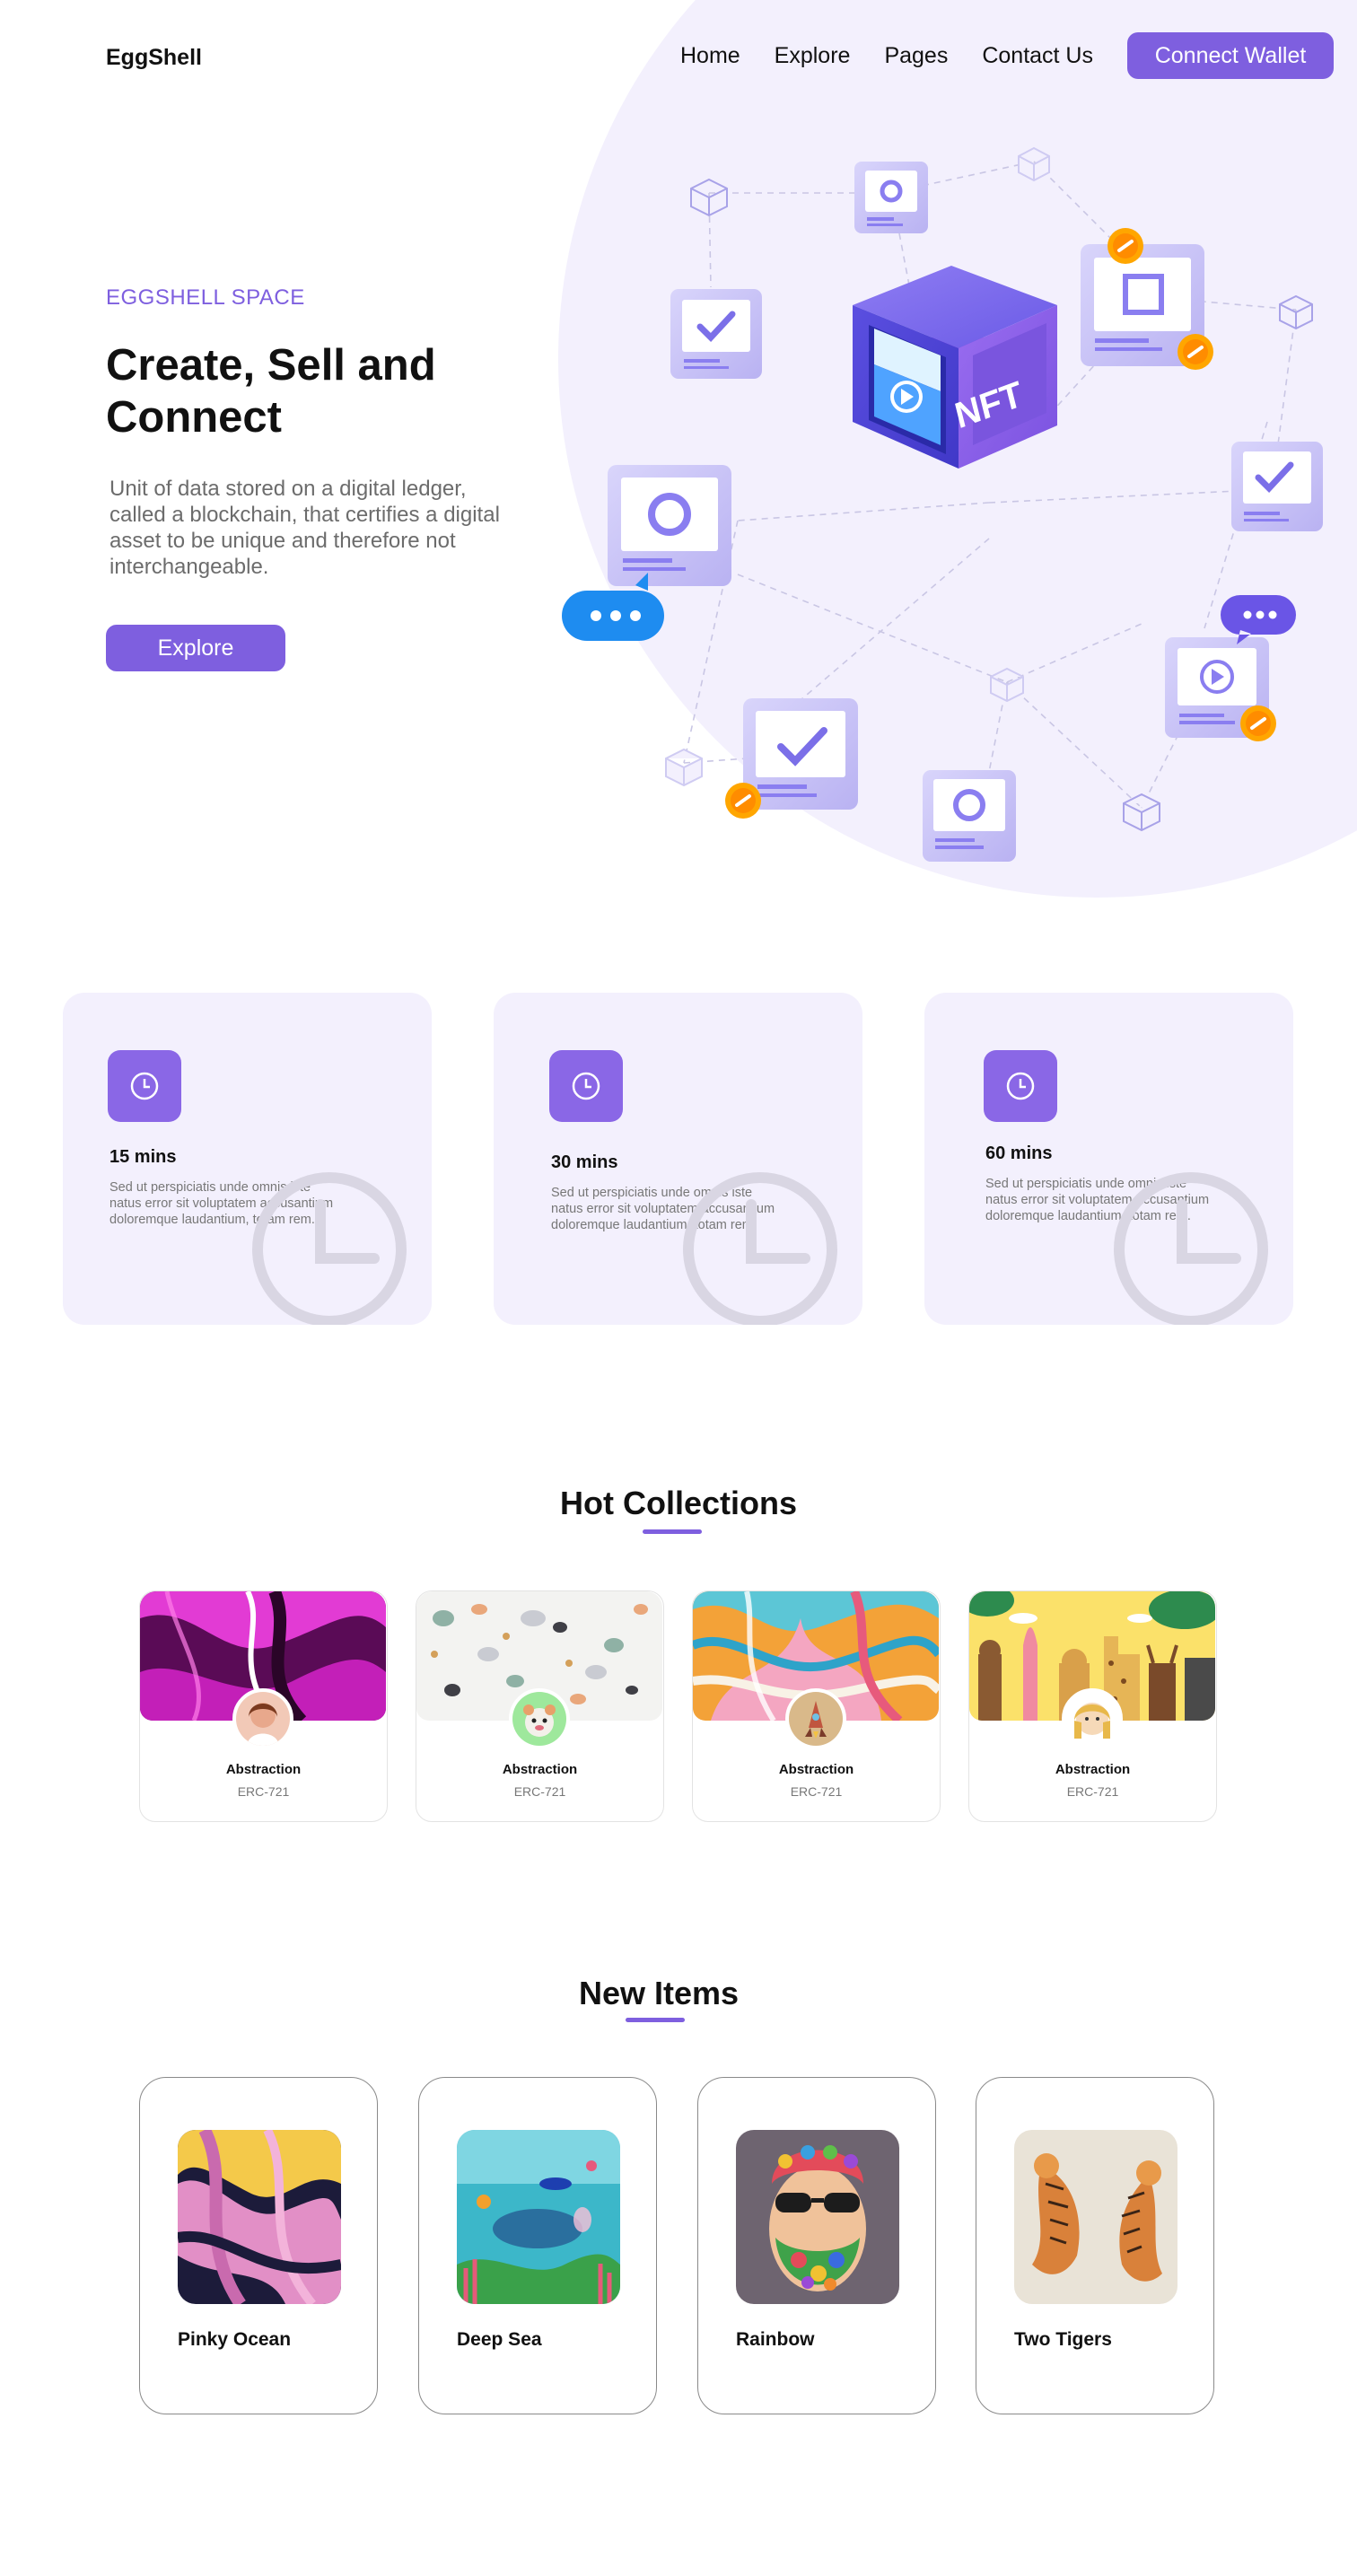  I want to click on connect-wallet-button: Connect Wallet, so click(1230, 55).